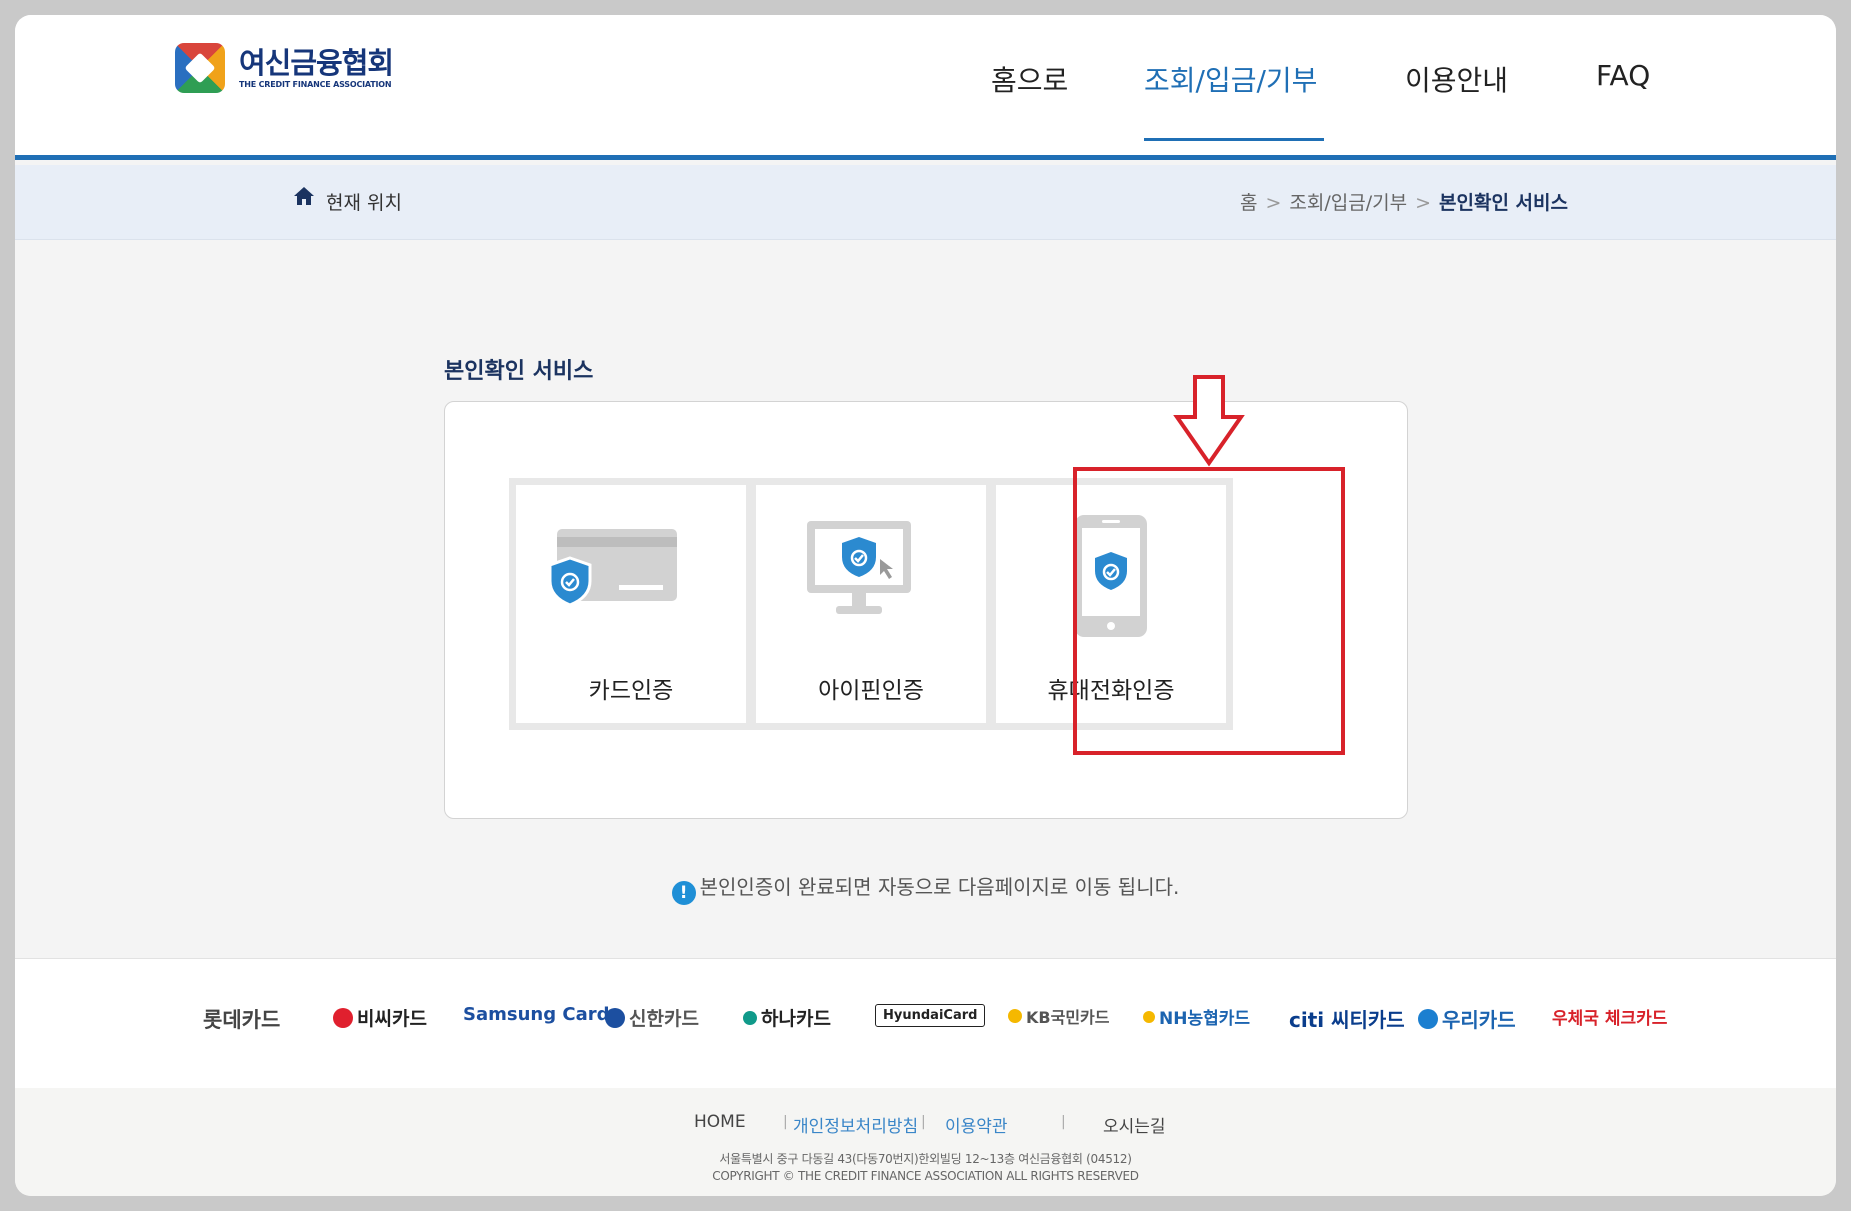 This screenshot has height=1211, width=1851. I want to click on card-shield-icon, so click(612, 568).